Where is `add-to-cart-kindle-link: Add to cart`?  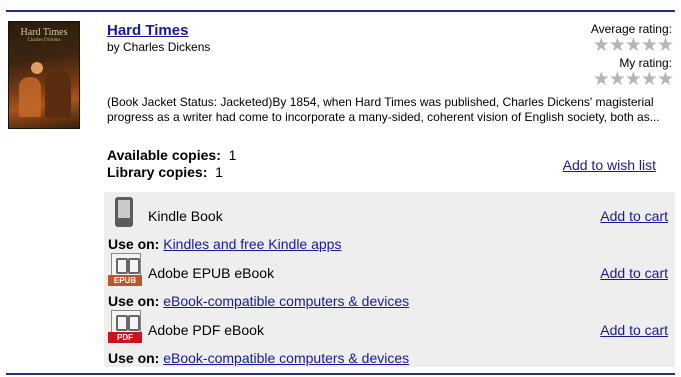 add-to-cart-kindle-link: Add to cart is located at coordinates (634, 216).